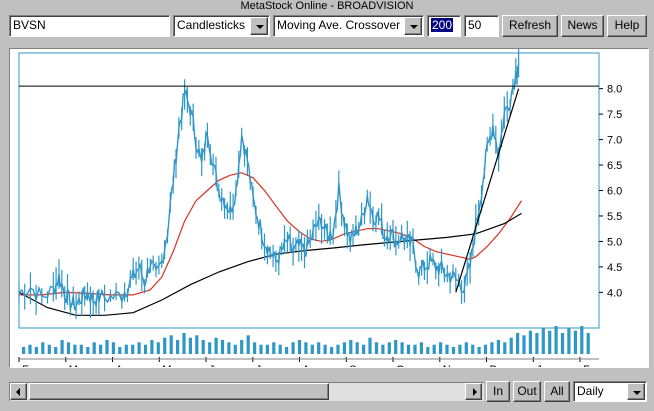  What do you see at coordinates (614, 242) in the screenshot?
I see `y-tick-label: 5.0` at bounding box center [614, 242].